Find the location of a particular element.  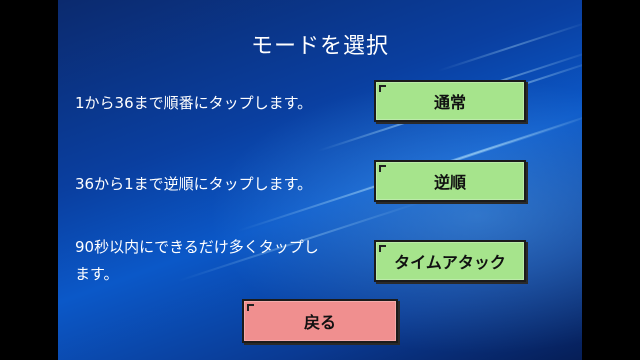

page-title: モードを選択 is located at coordinates (319, 46).